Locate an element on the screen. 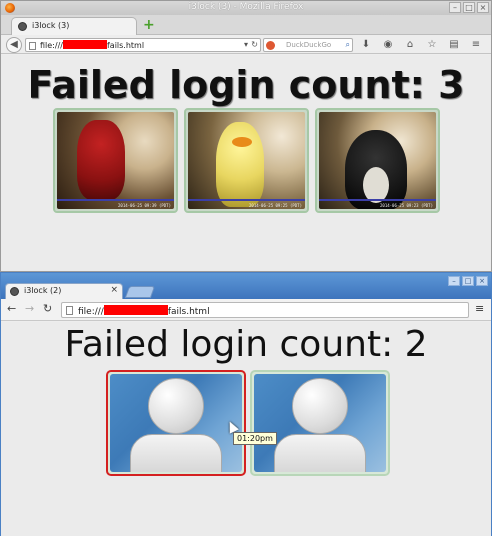 This screenshot has height=536, width=492. firefox-window-title: i3lock (3) - Mozilla Firefox is located at coordinates (246, 7).